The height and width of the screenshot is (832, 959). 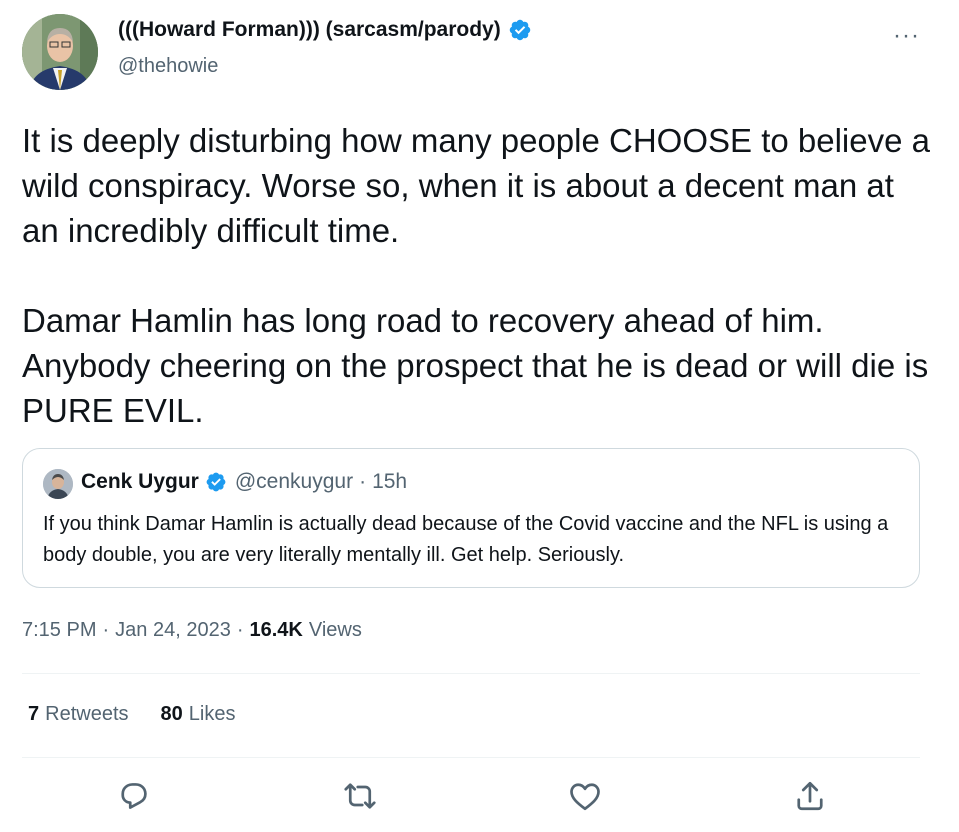 I want to click on views-count: 16.4K, so click(x=276, y=630).